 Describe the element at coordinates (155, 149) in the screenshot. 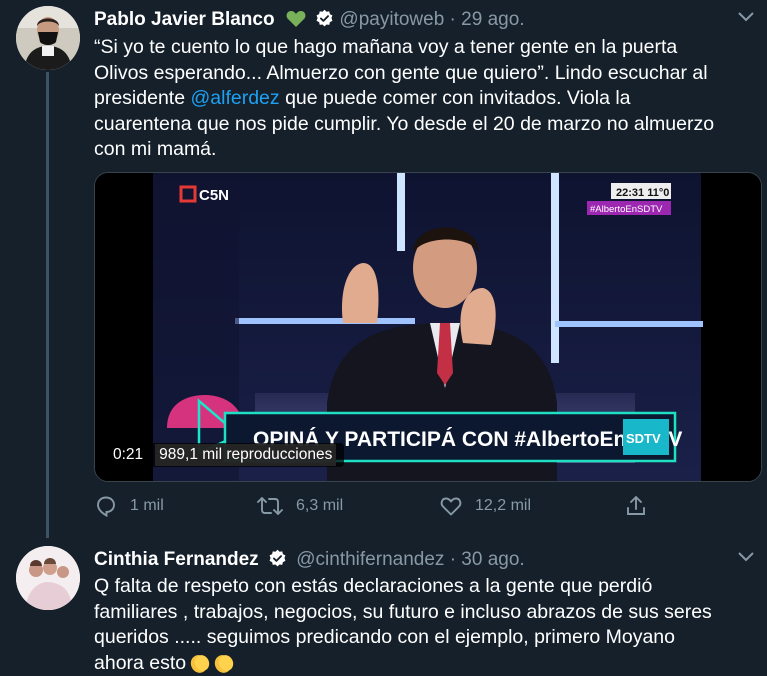

I see `tweet-text-line: con mi mamá.` at that location.